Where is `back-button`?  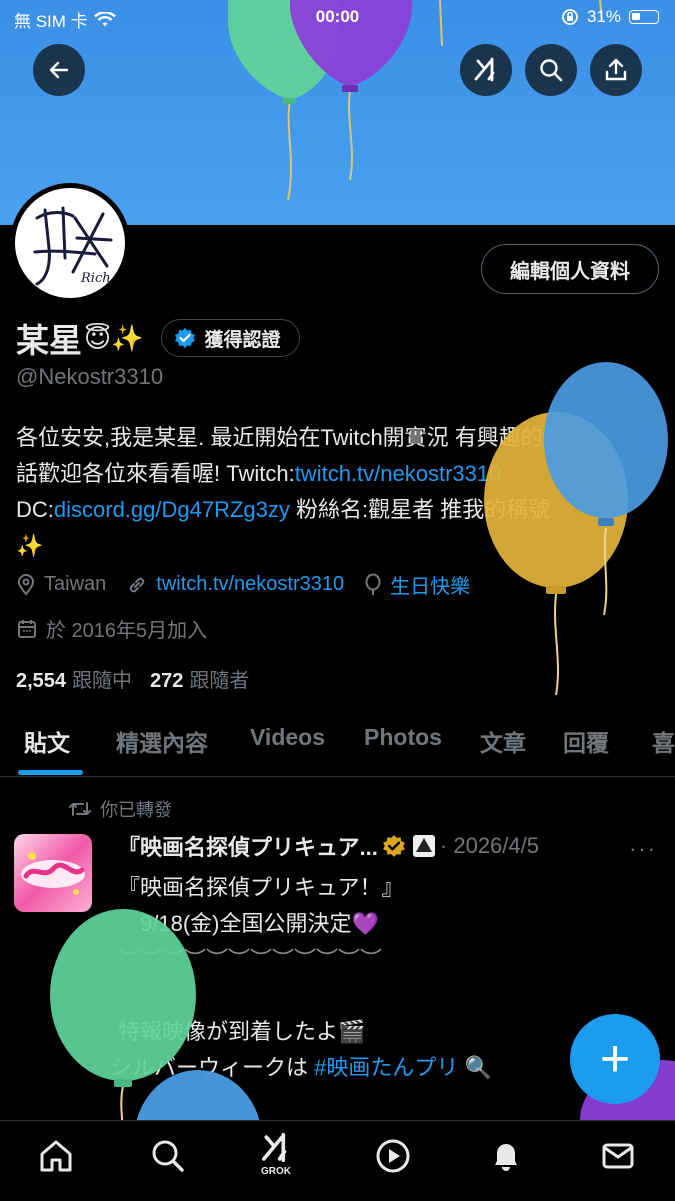 back-button is located at coordinates (59, 70).